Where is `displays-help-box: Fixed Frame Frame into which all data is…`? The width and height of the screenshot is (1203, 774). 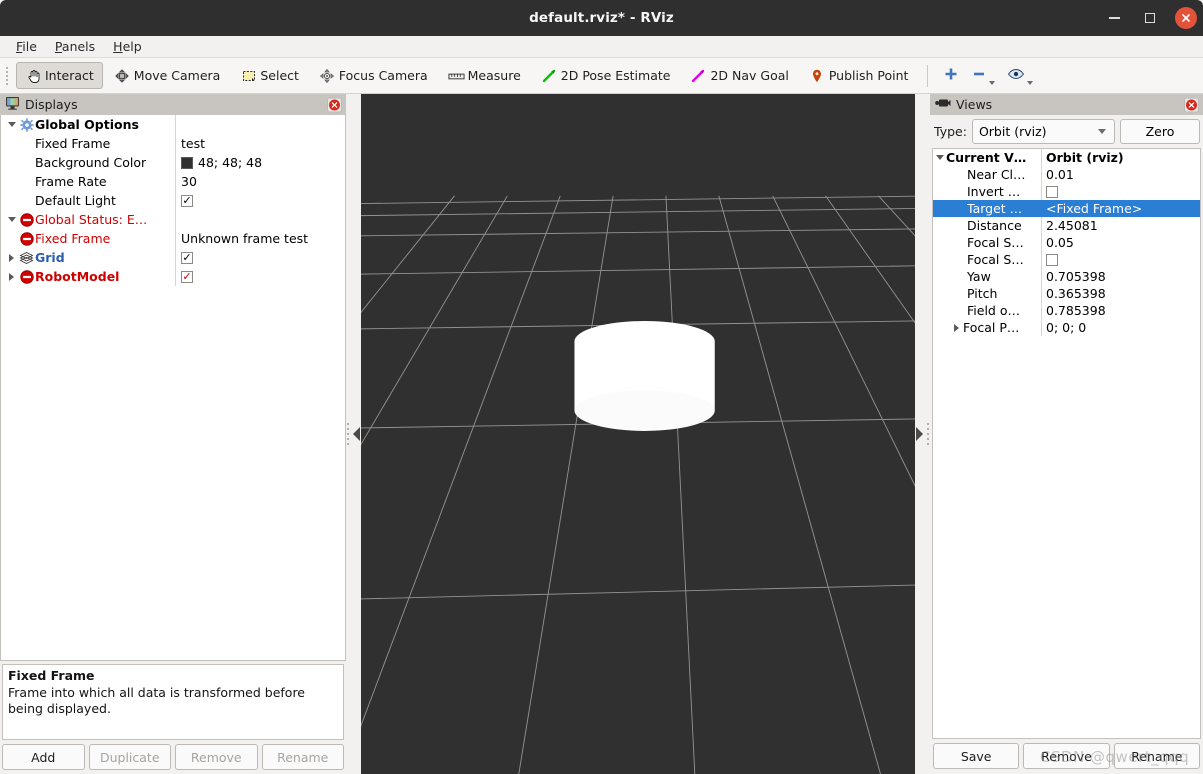 displays-help-box: Fixed Frame Frame into which all data is… is located at coordinates (173, 702).